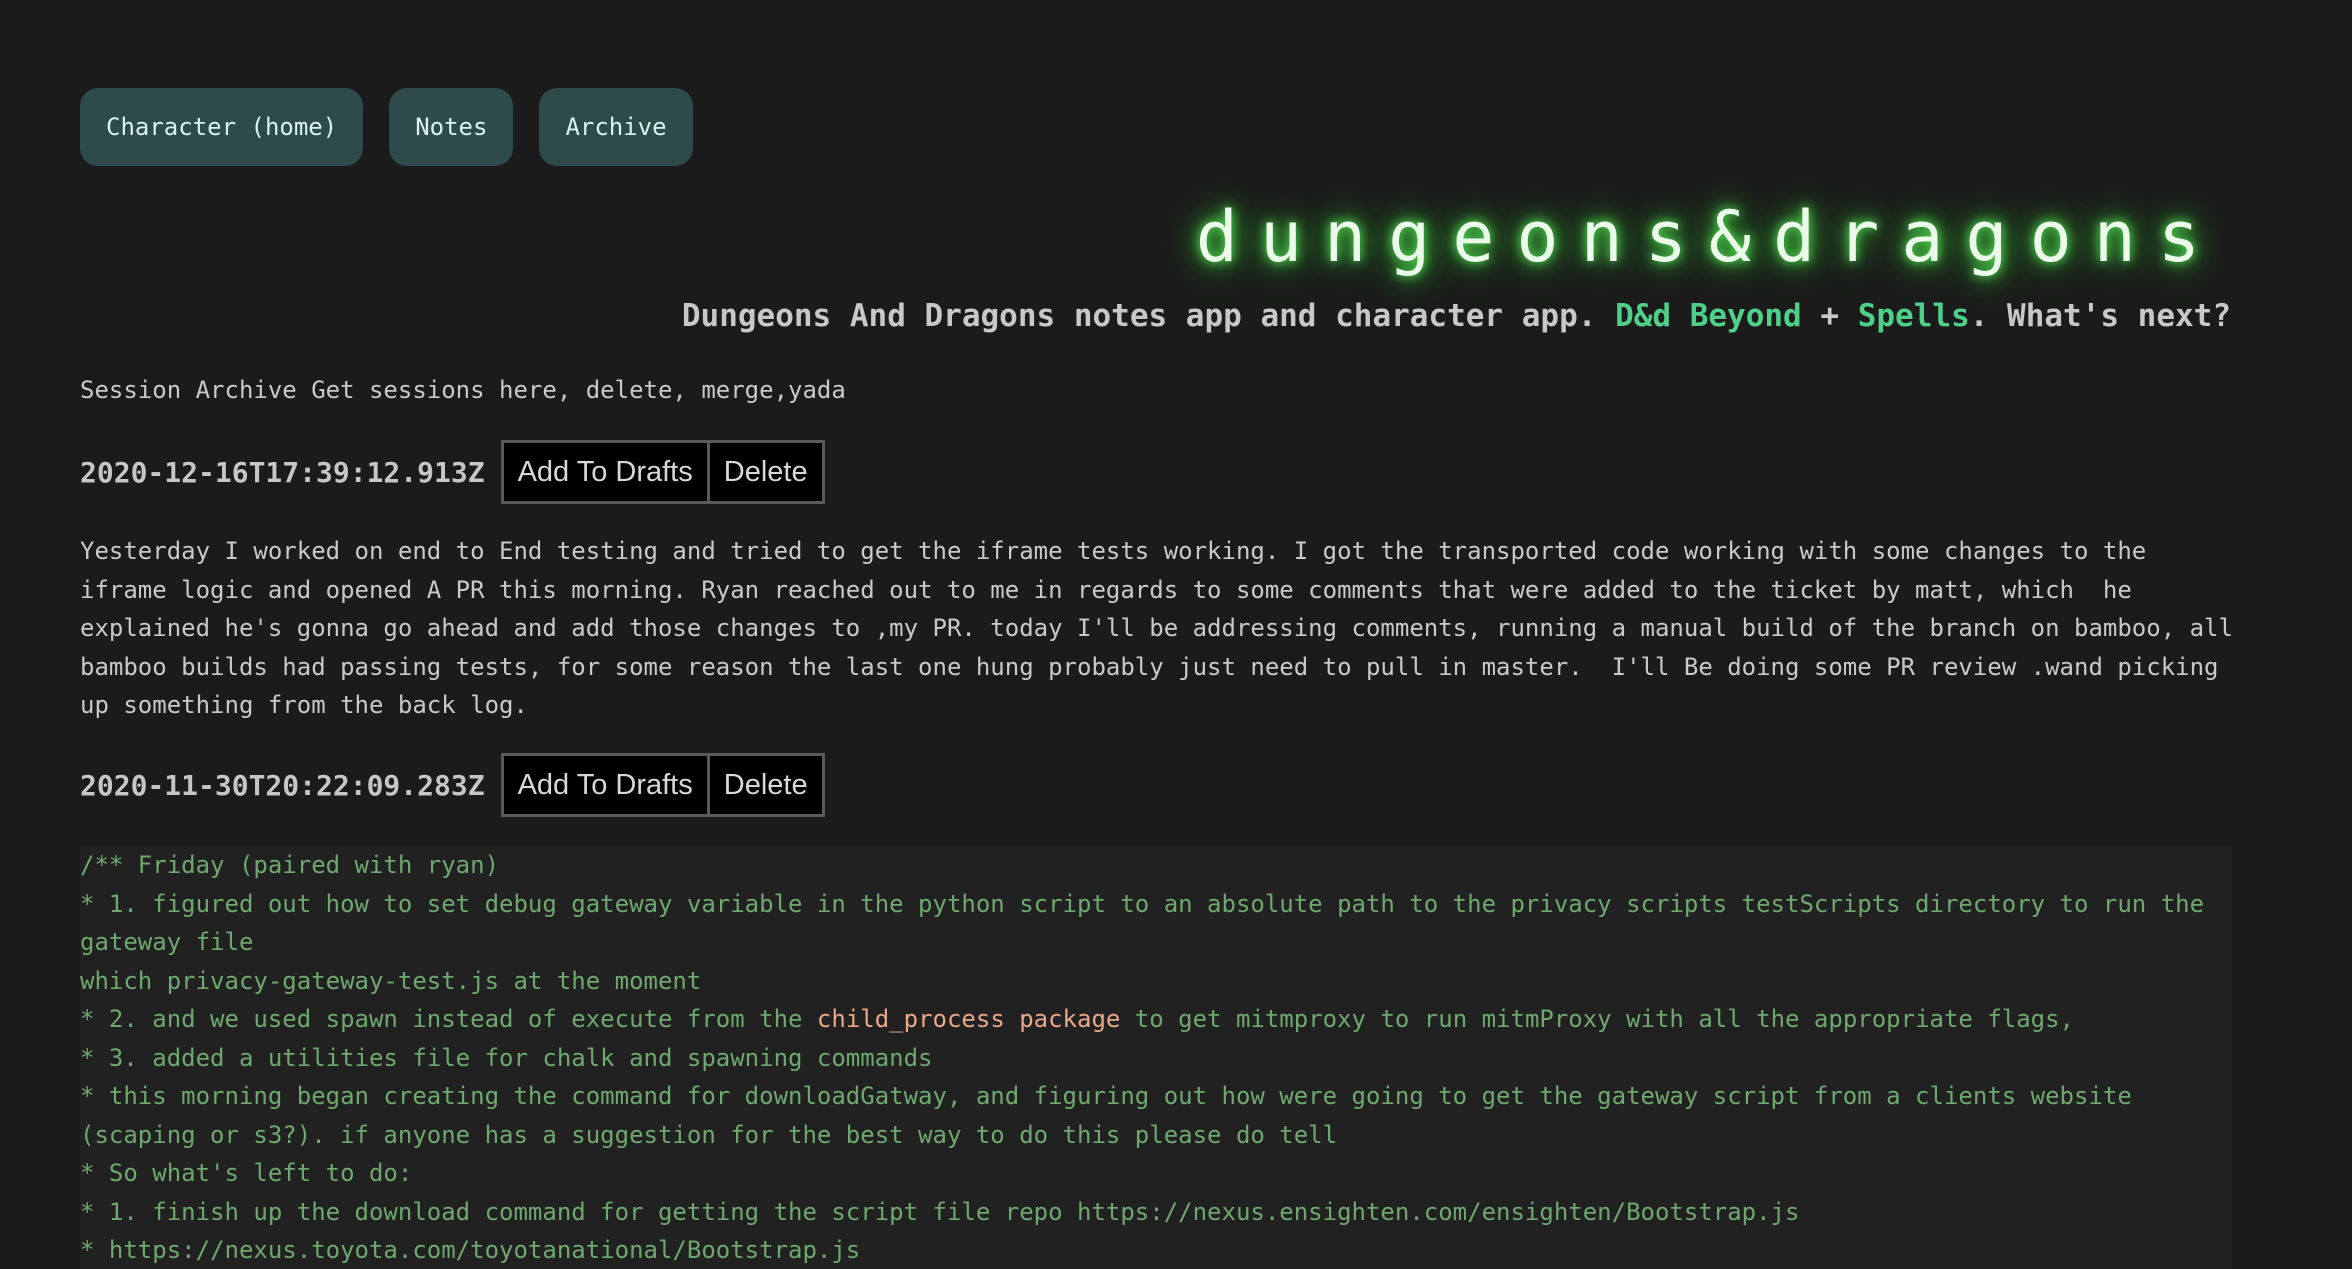  What do you see at coordinates (282, 472) in the screenshot?
I see `session-date: 2020-12-16T17:39:12.913Z` at bounding box center [282, 472].